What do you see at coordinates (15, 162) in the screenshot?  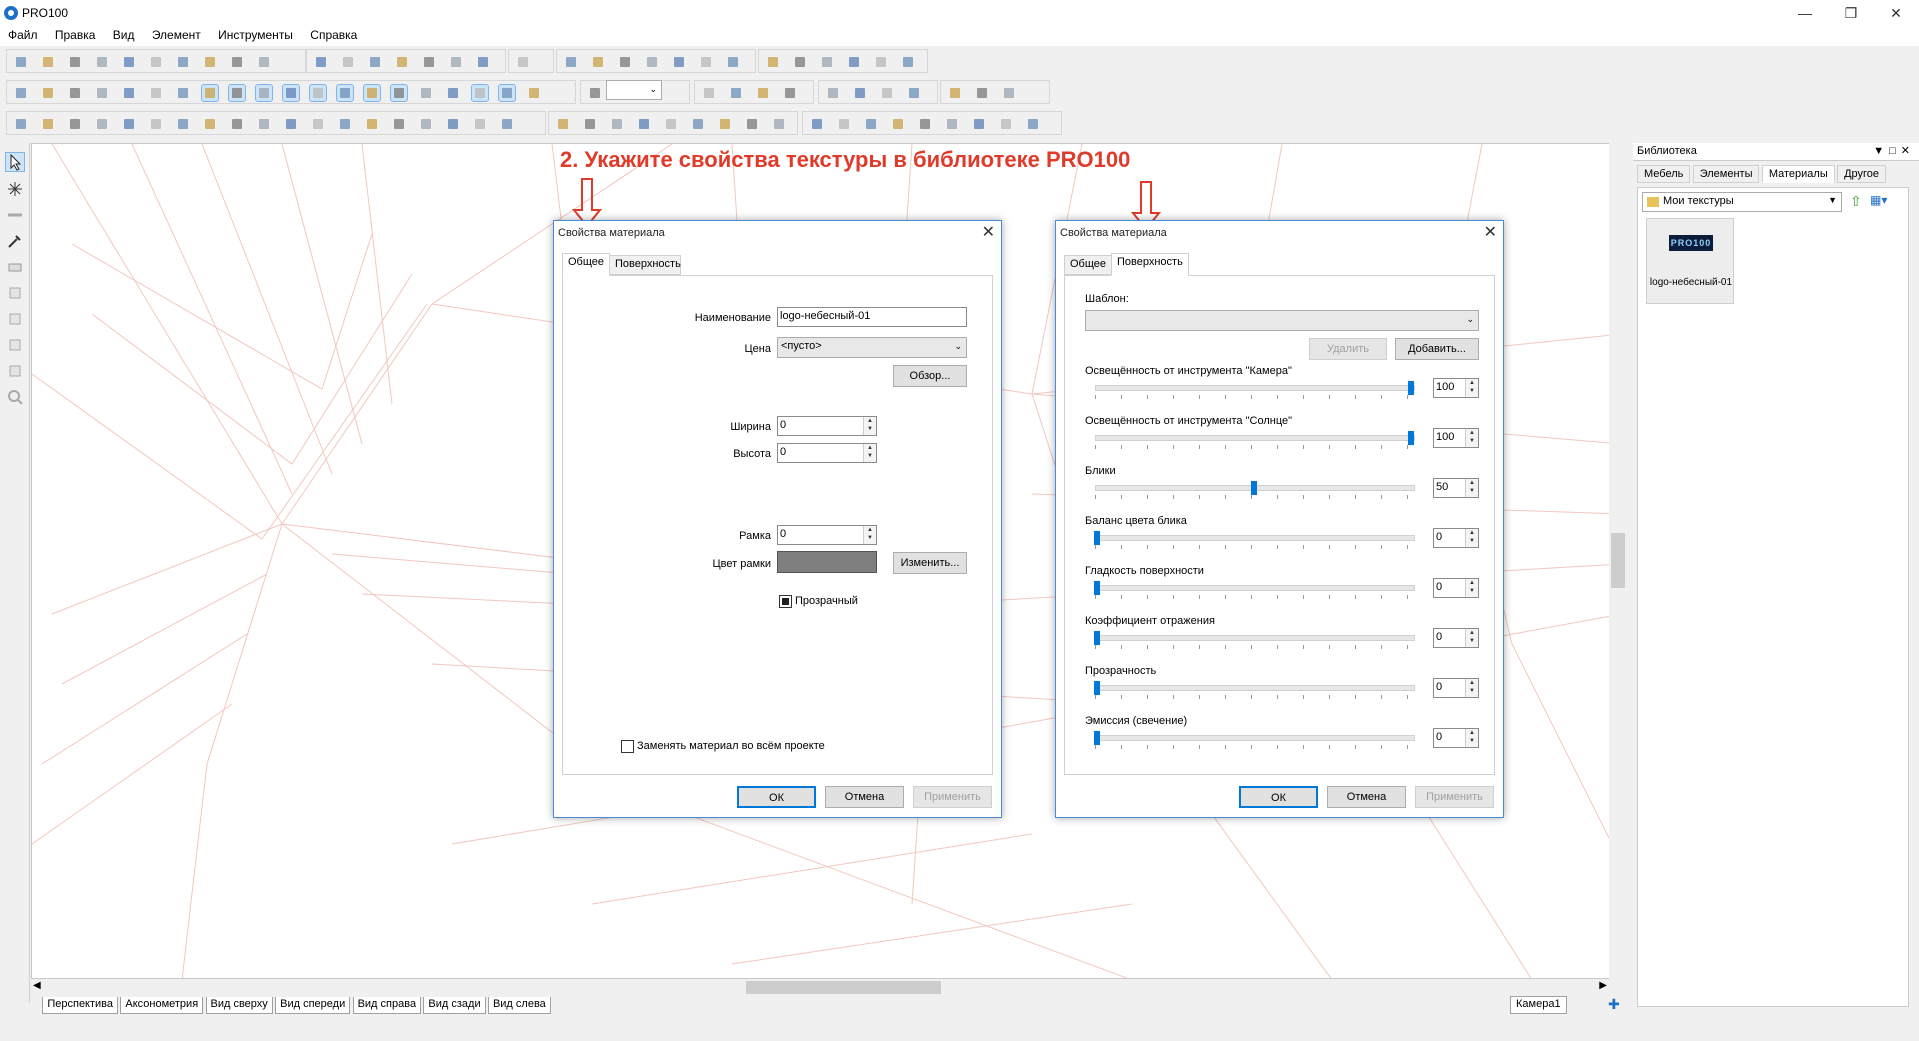 I see `select-pointer-icon` at bounding box center [15, 162].